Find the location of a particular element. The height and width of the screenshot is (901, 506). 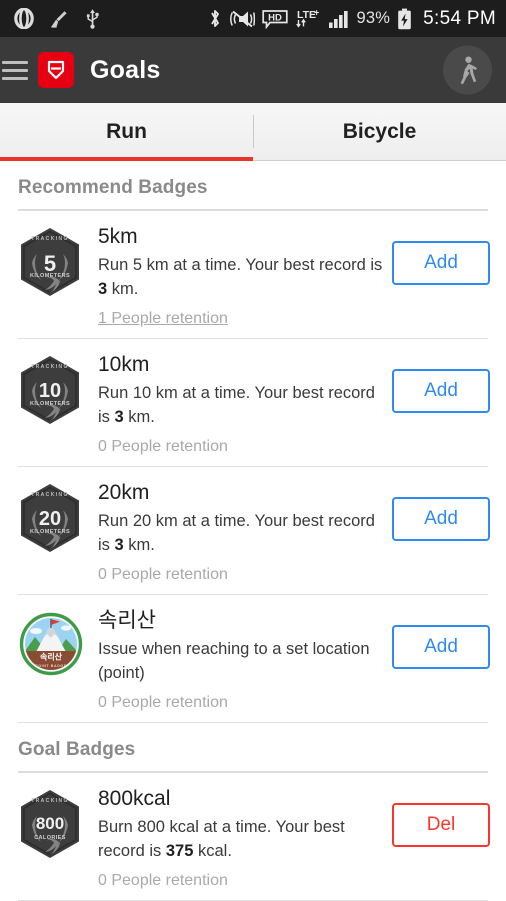

bluetooth-icon is located at coordinates (214, 18).